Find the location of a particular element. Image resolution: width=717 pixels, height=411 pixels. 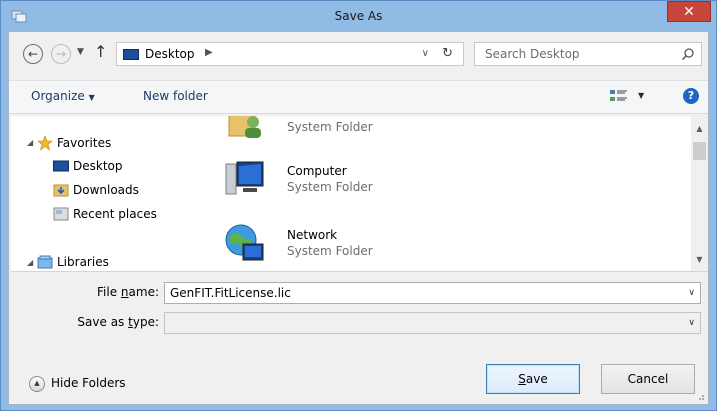

nav-item-label: Recent places is located at coordinates (115, 214).